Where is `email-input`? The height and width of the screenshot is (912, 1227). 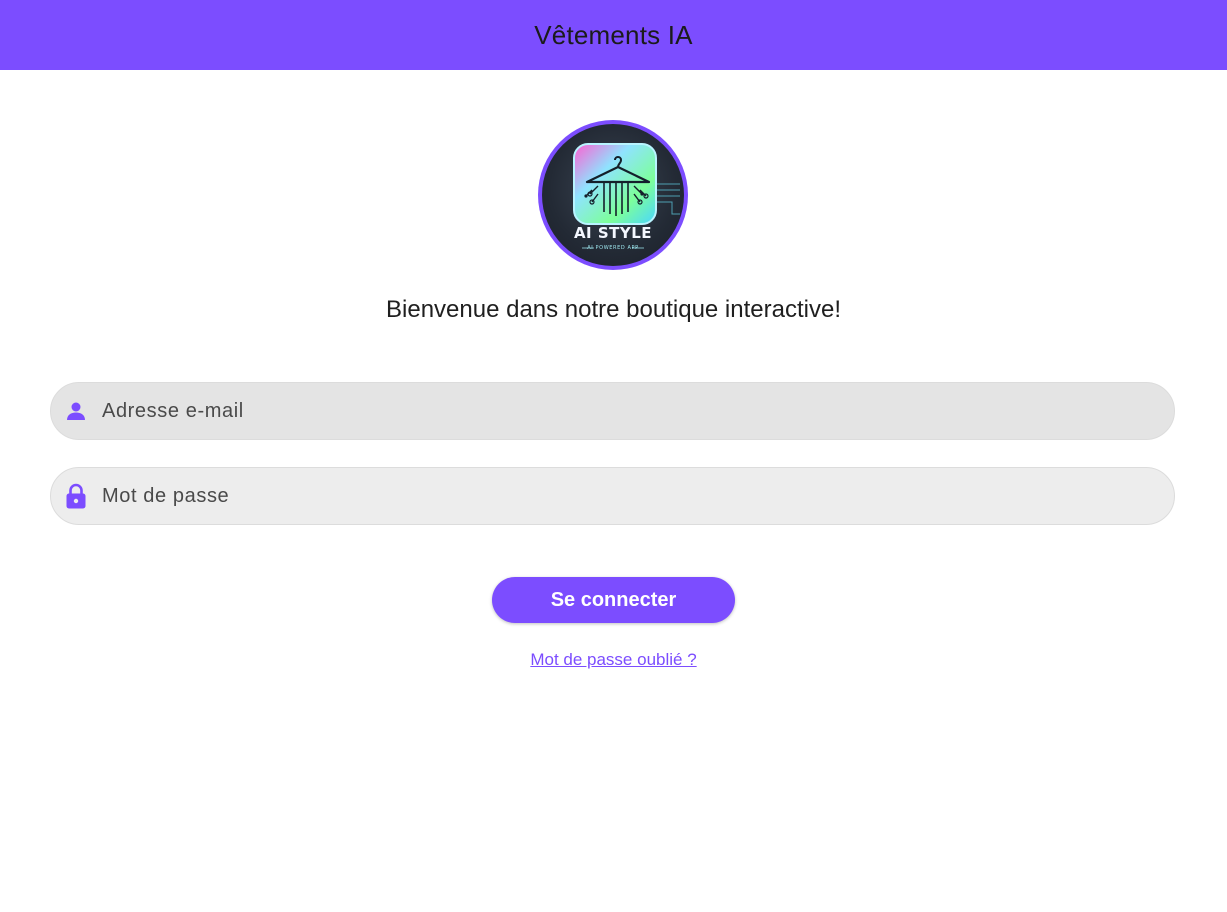
email-input is located at coordinates (622, 411).